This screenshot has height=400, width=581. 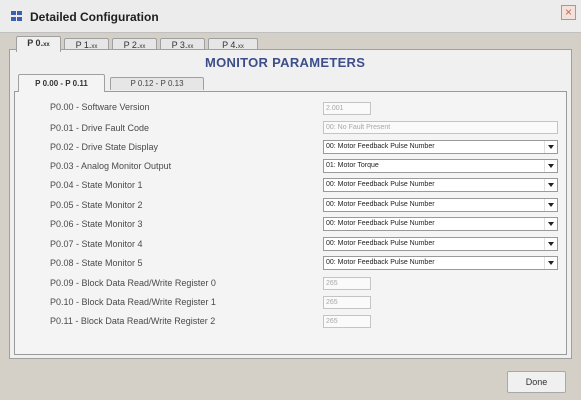 What do you see at coordinates (111, 166) in the screenshot?
I see `param-label-p003: P0.03 - Analog Monitor Output` at bounding box center [111, 166].